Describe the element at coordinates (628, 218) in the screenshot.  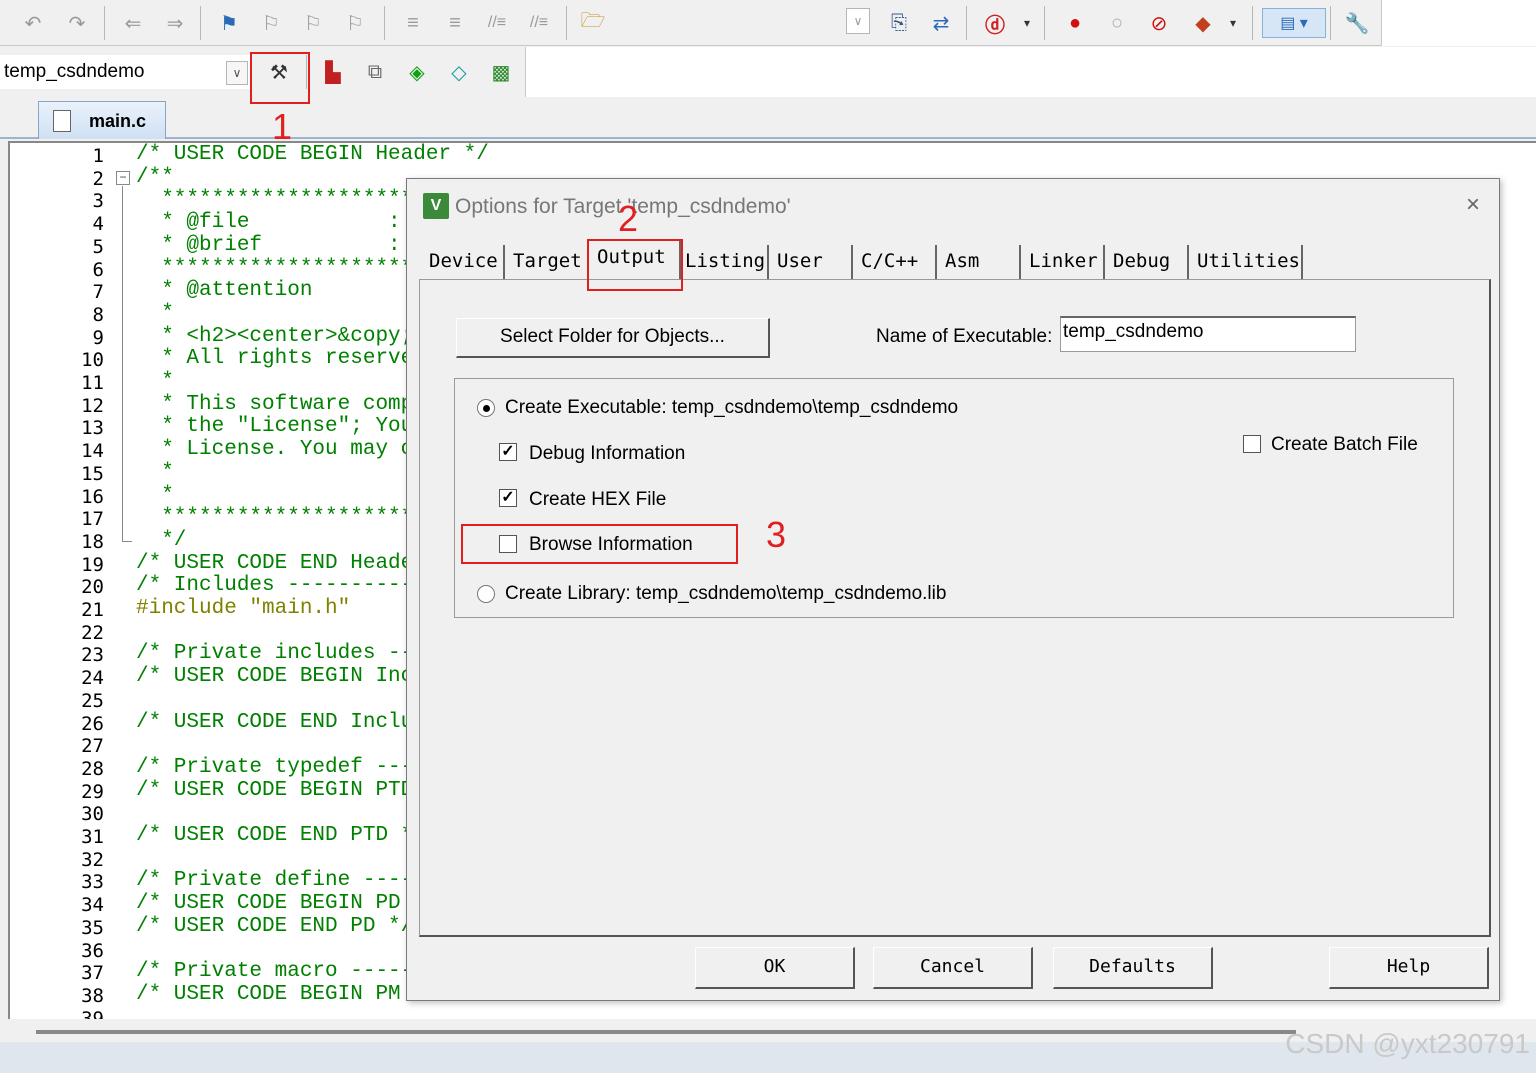
I see `annotation-number-2: 2` at that location.